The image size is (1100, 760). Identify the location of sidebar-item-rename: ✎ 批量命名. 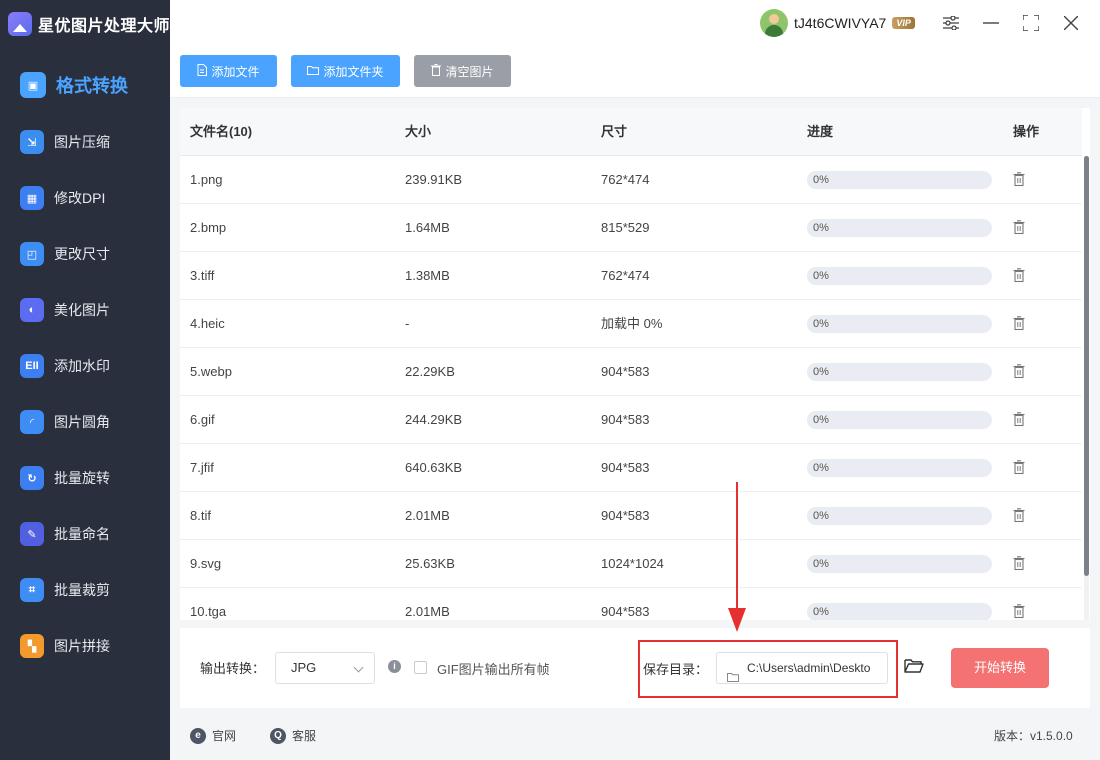
(85, 534).